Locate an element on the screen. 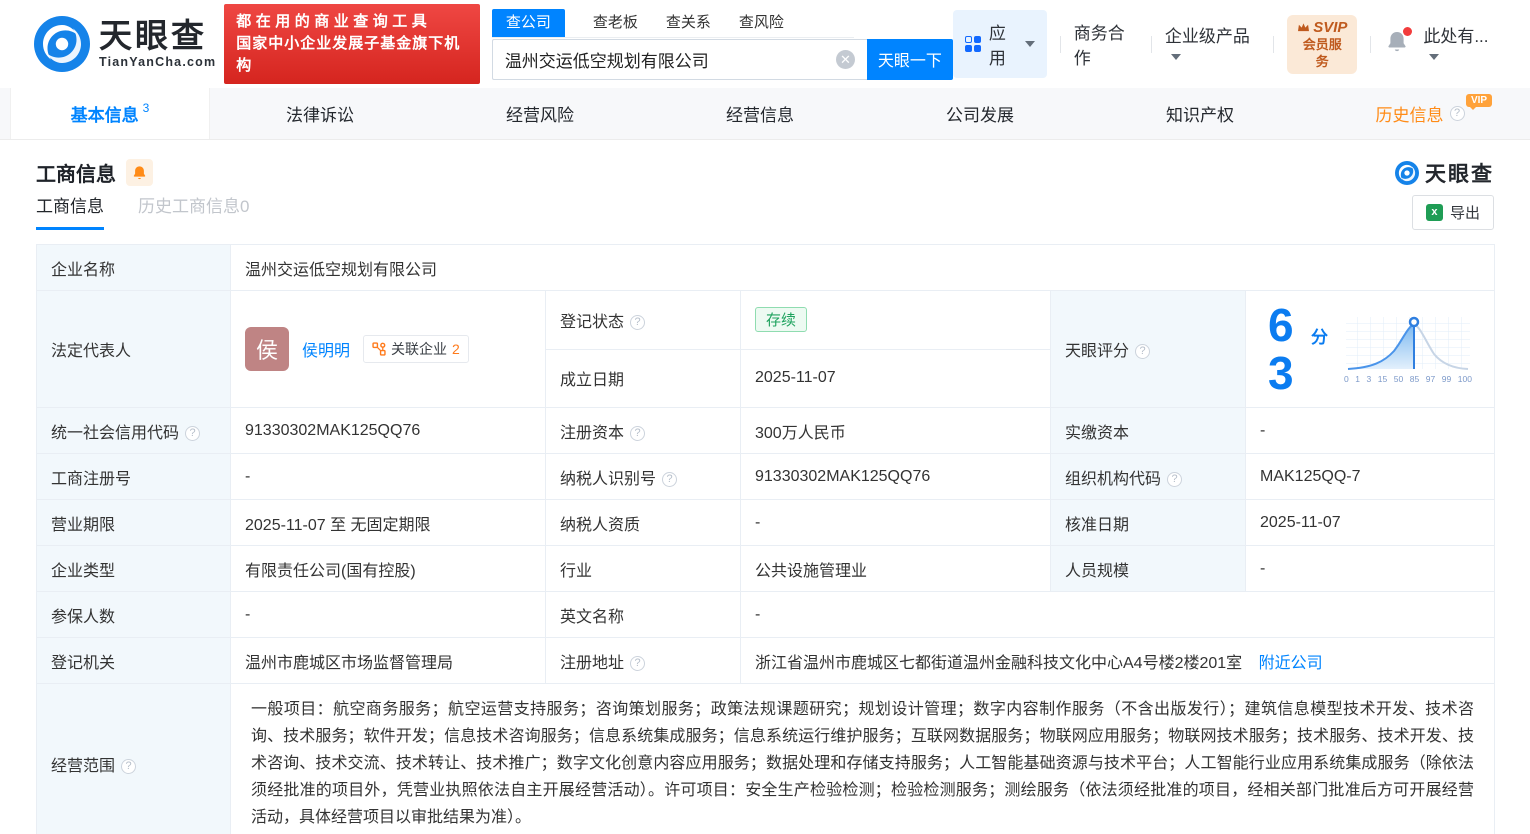 This screenshot has width=1530, height=834. reg-number-label: 工商注册号 is located at coordinates (133, 476).